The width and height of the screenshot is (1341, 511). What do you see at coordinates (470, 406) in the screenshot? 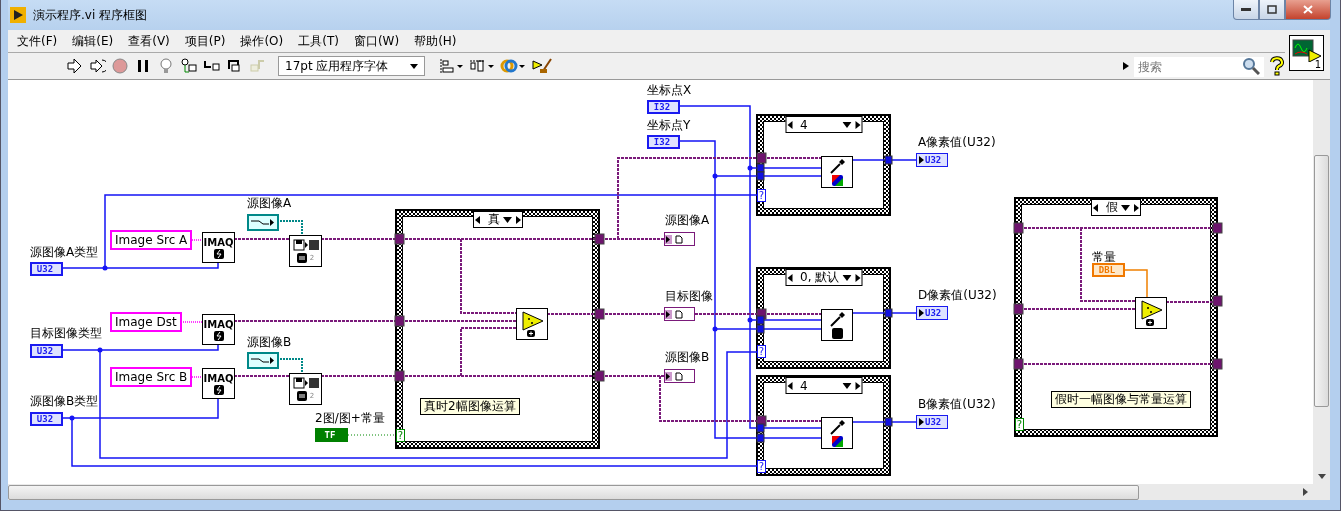
I see `comment-label: 真时2幅图像运算` at bounding box center [470, 406].